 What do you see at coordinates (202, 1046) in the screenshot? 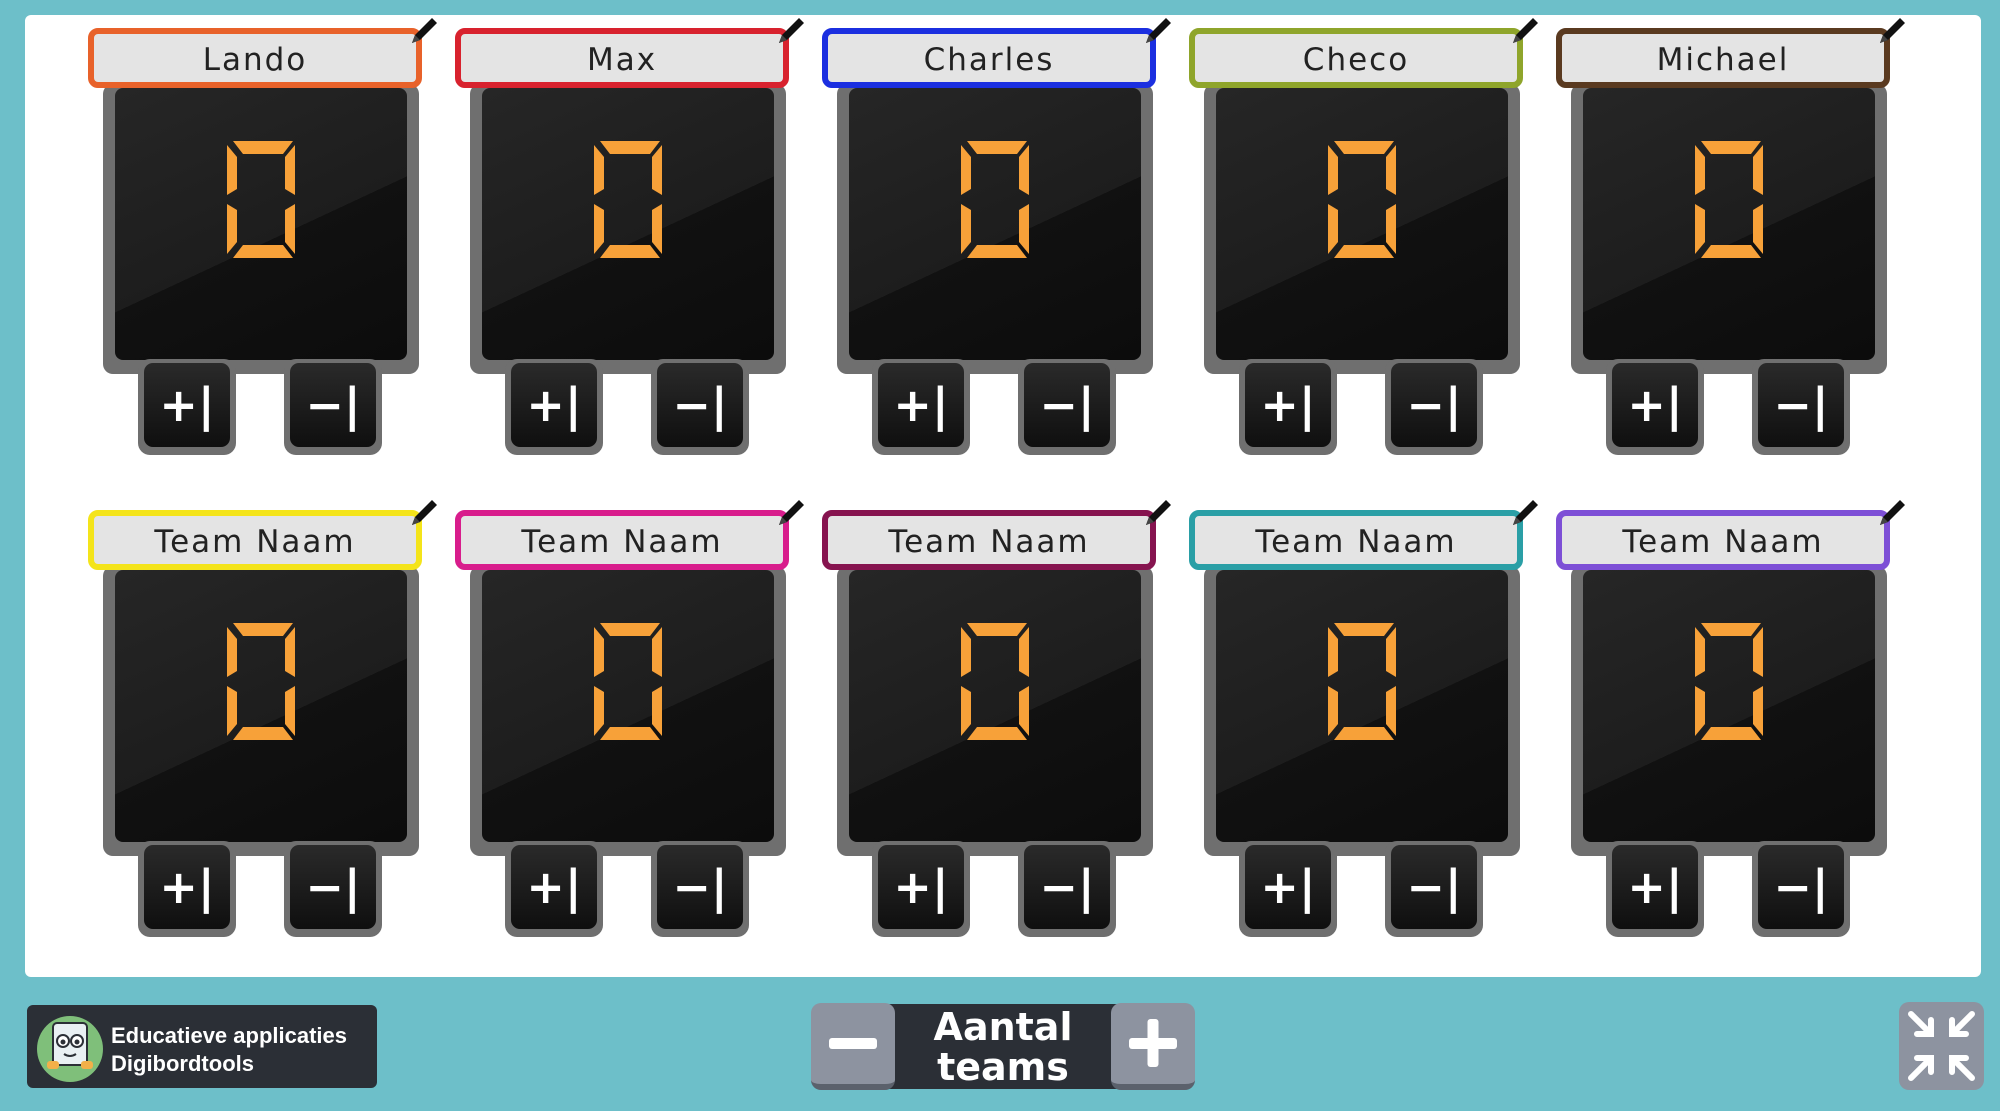
I see `brand-badge: Educatieve applicaties Digibordtools` at bounding box center [202, 1046].